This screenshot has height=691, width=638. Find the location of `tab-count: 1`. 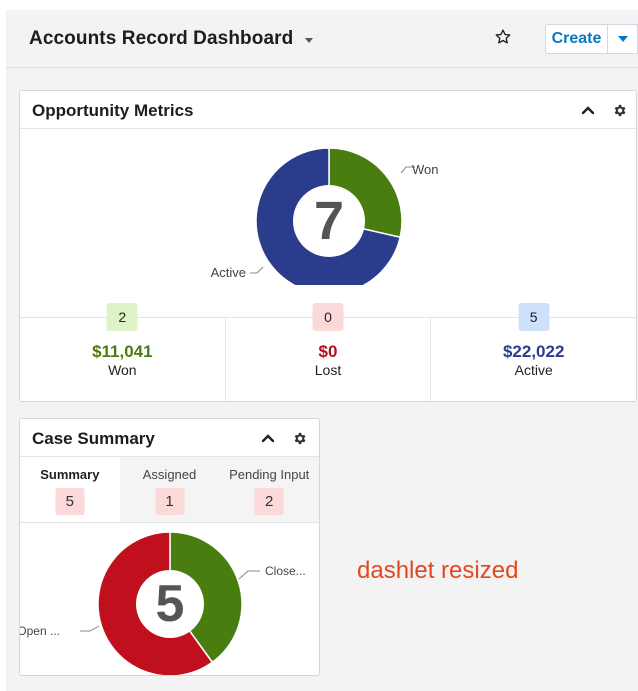

tab-count: 1 is located at coordinates (169, 501).